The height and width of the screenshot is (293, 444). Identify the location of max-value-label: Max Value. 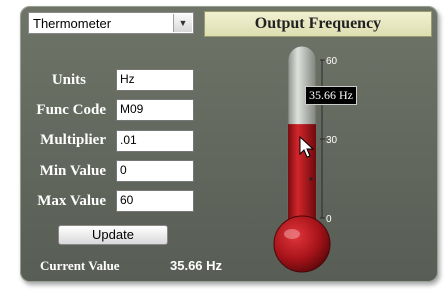
(71, 201).